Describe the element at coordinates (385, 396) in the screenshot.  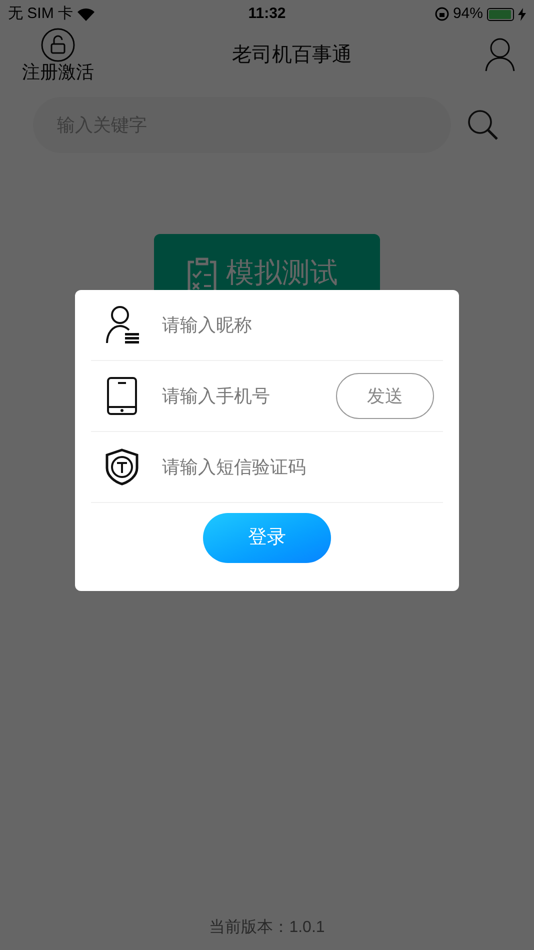
I see `send-code-button: 发送` at that location.